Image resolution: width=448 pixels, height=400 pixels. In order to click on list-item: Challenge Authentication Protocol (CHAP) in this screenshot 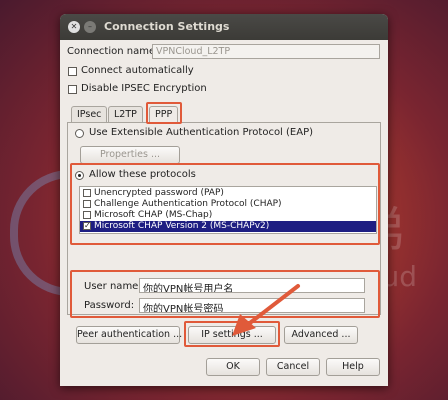, I will do `click(228, 204)`.